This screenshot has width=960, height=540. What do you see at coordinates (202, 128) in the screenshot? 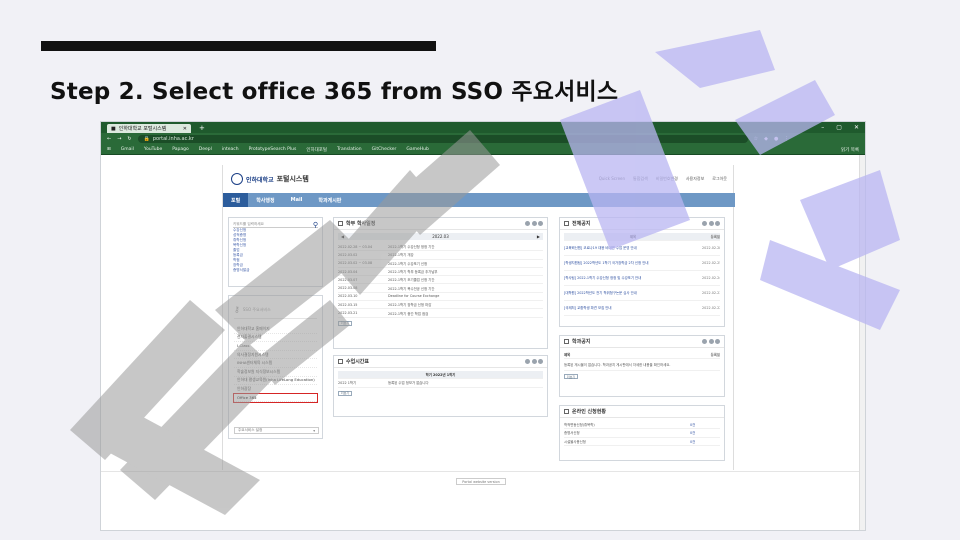
I see `new-tab-button: +` at bounding box center [202, 128].